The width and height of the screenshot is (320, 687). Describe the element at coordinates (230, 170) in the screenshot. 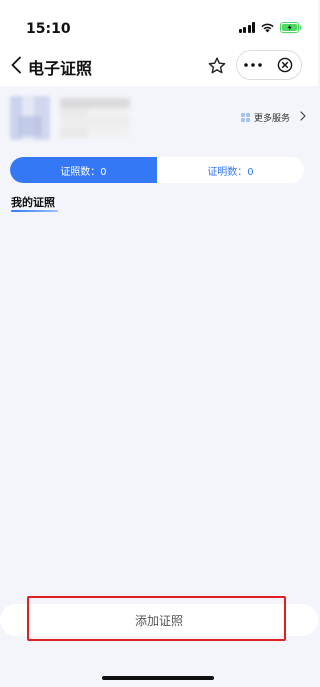

I see `tab-certificates: 证明数：0` at that location.